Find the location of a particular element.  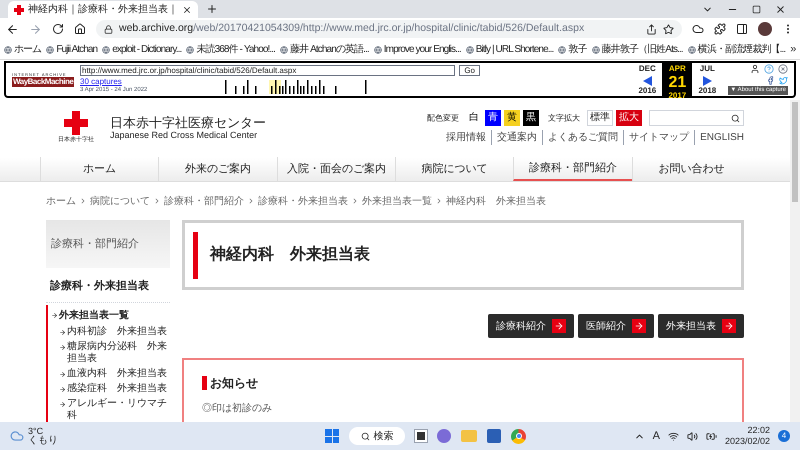

volume-icon is located at coordinates (692, 436).